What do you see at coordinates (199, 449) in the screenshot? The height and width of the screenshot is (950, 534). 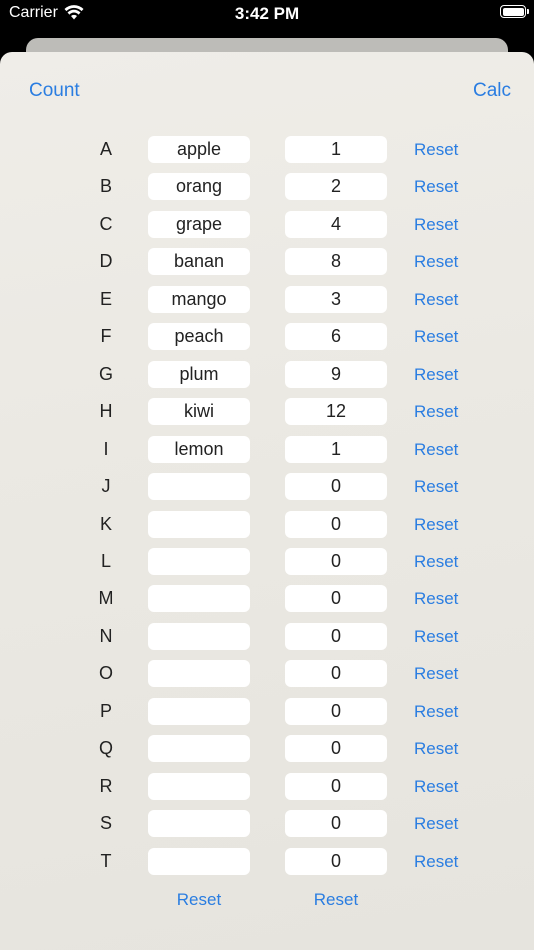 I see `name-field: lemon` at bounding box center [199, 449].